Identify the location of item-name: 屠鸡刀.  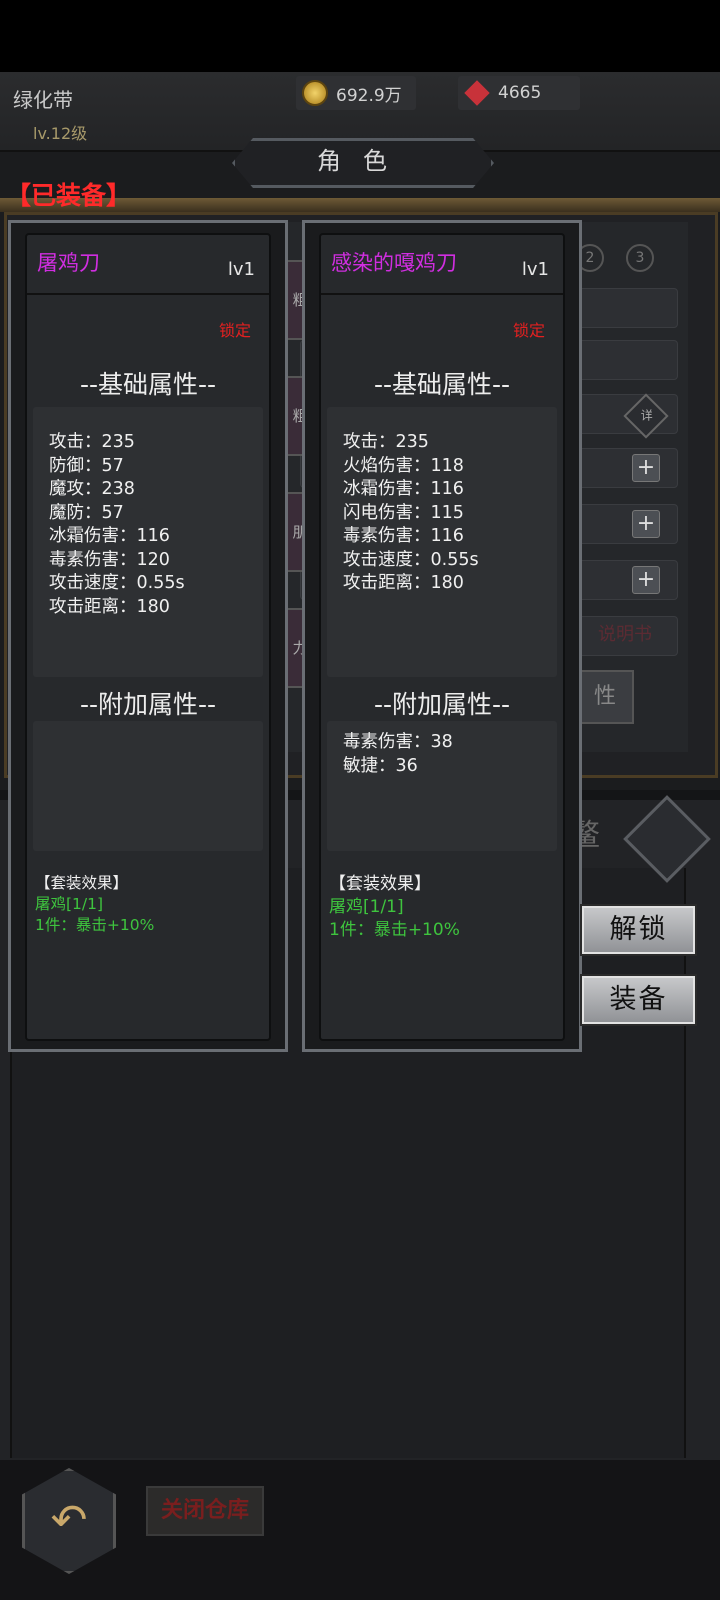
(68, 263).